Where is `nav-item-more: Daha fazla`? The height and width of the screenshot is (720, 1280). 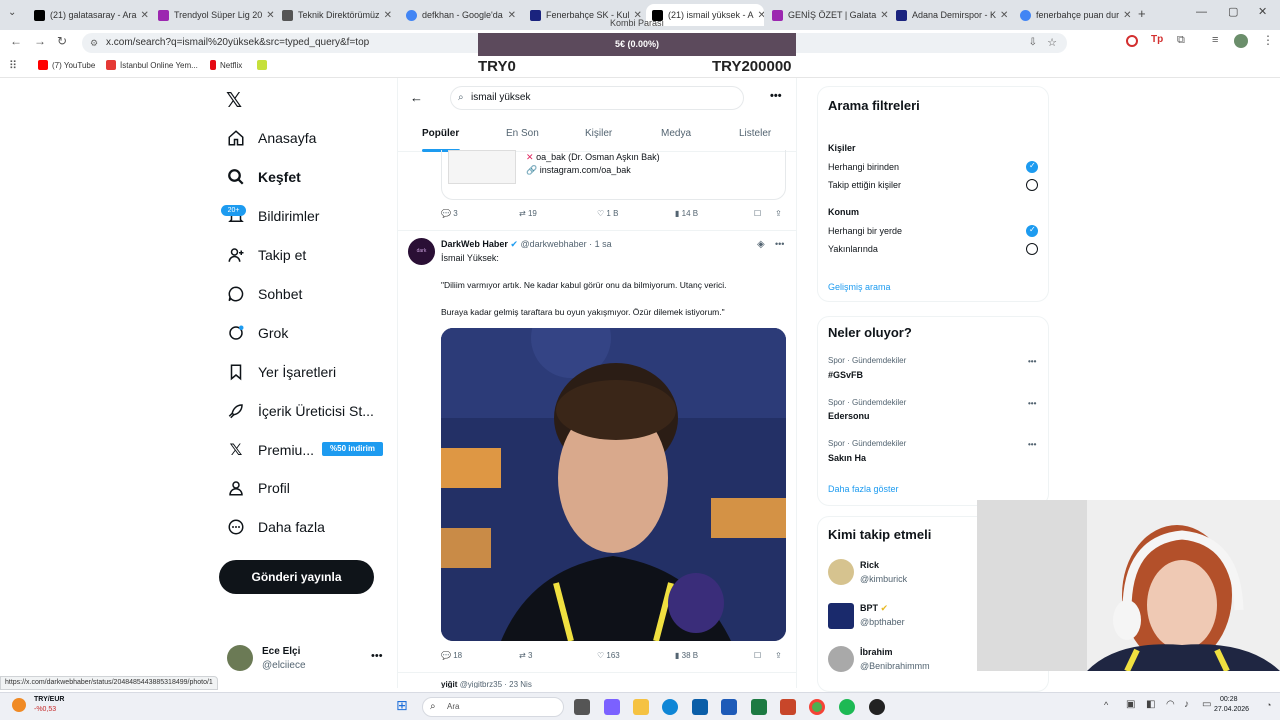
nav-item-more: Daha fazla is located at coordinates (275, 527).